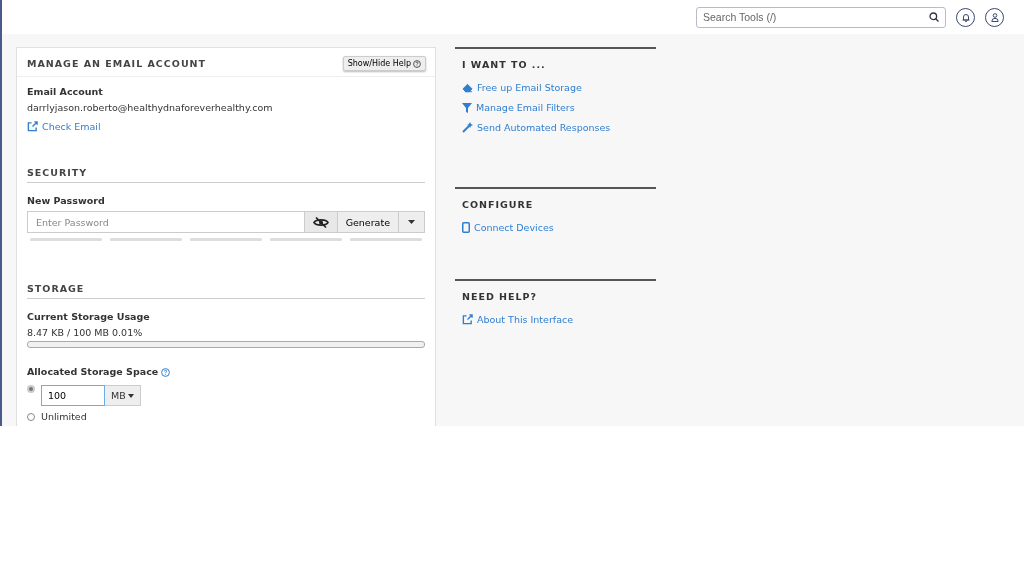 The height and width of the screenshot is (586, 1024). What do you see at coordinates (467, 107) in the screenshot?
I see `filter-icon` at bounding box center [467, 107].